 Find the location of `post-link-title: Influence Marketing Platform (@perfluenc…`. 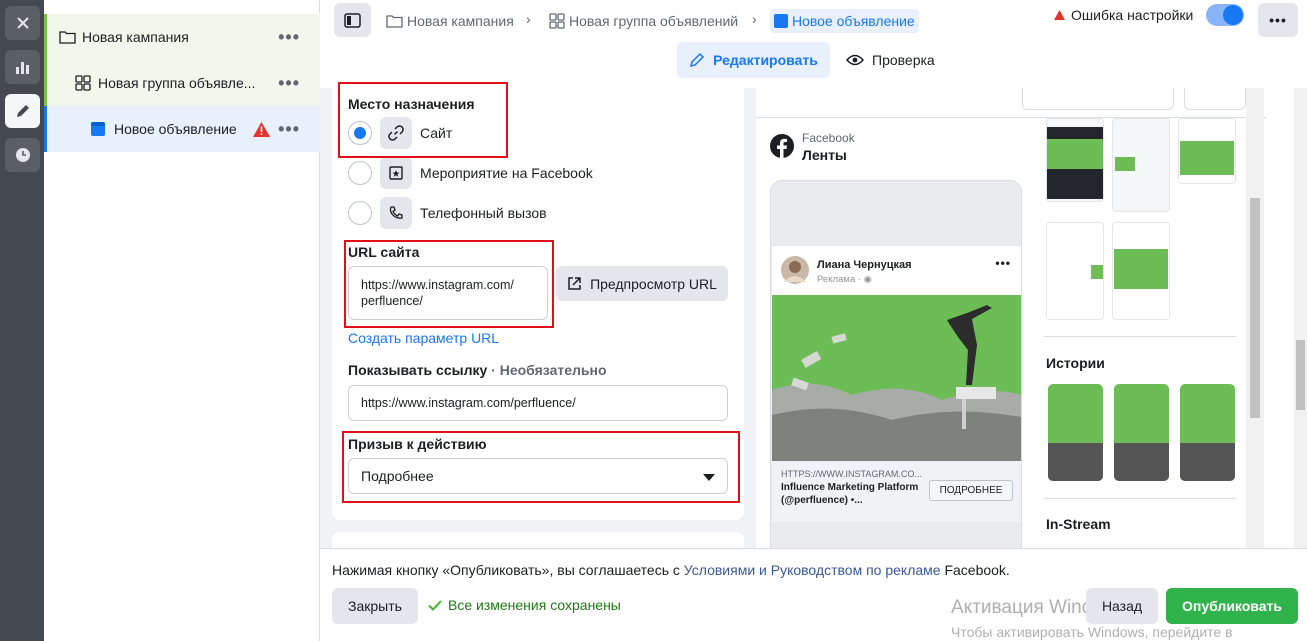

post-link-title: Influence Marketing Platform (@perfluenc… is located at coordinates (850, 494).